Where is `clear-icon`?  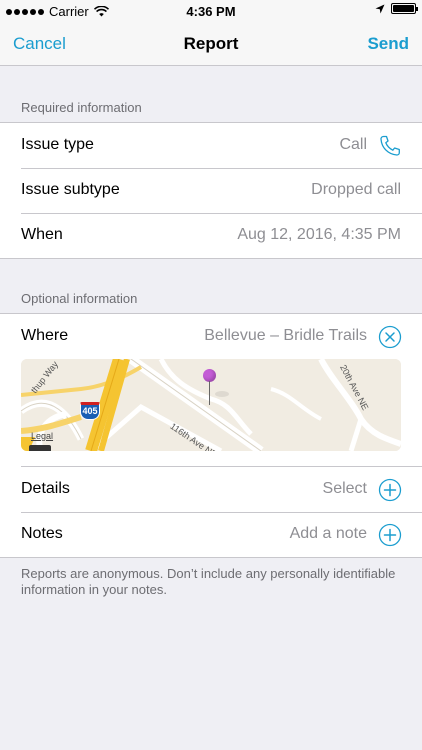
clear-icon is located at coordinates (390, 337).